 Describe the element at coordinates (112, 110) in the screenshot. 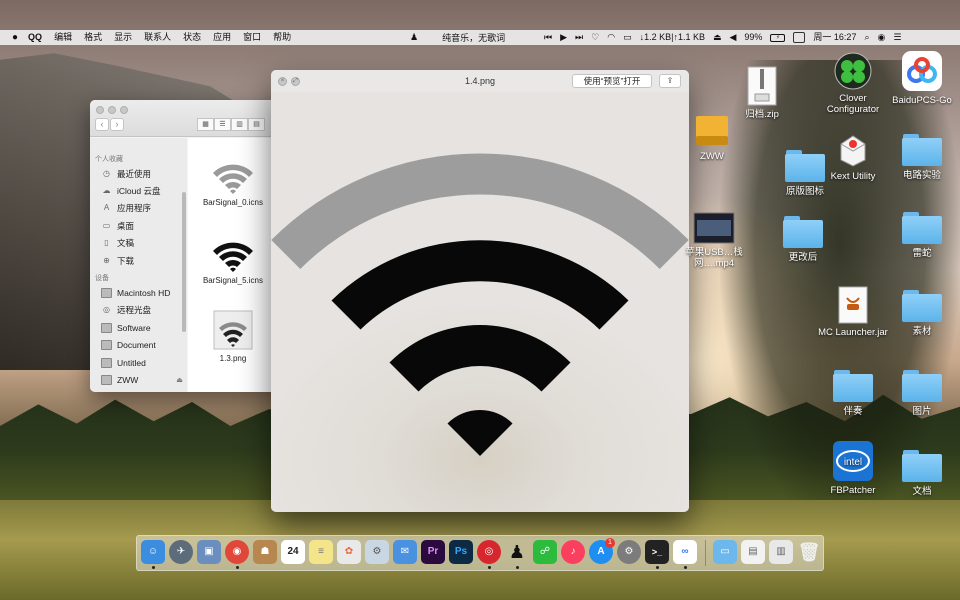

I see `finder-minimize-button` at that location.